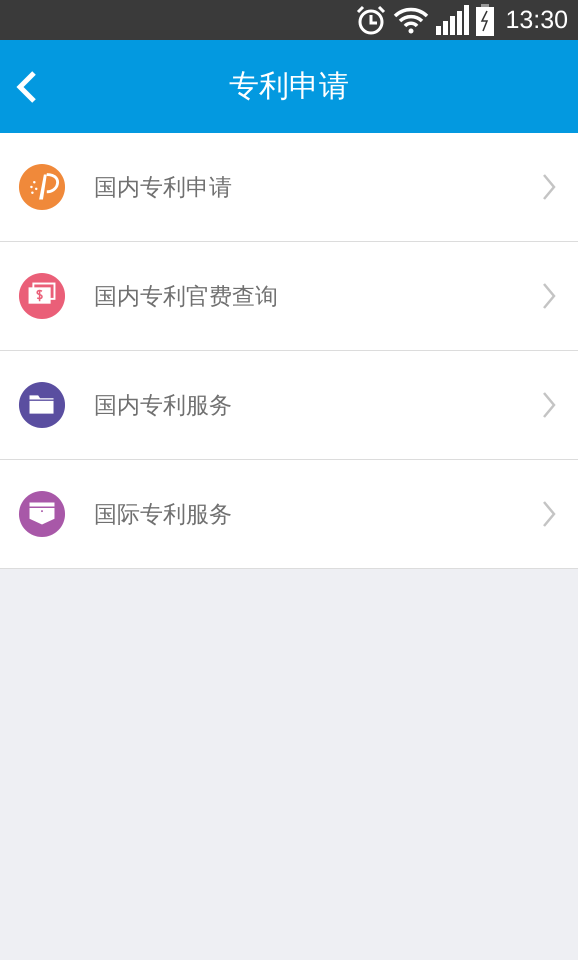 This screenshot has width=578, height=960. Describe the element at coordinates (163, 188) in the screenshot. I see `menu-label: 国内专利申请` at that location.